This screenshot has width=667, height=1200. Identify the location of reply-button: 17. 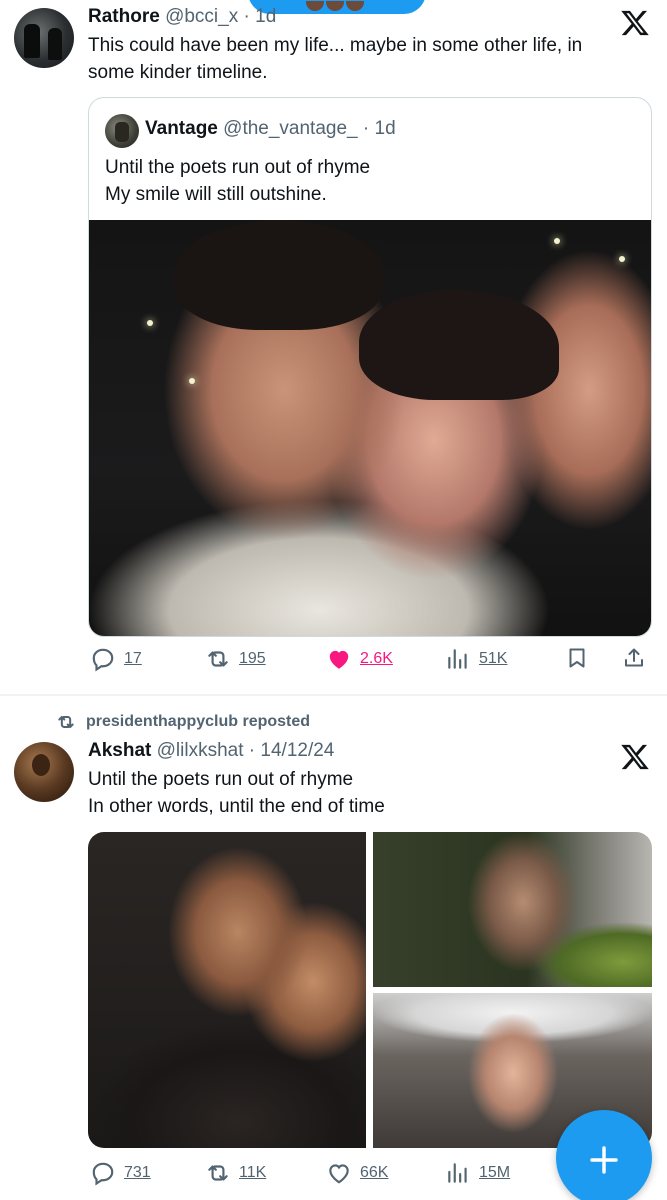
(116, 659).